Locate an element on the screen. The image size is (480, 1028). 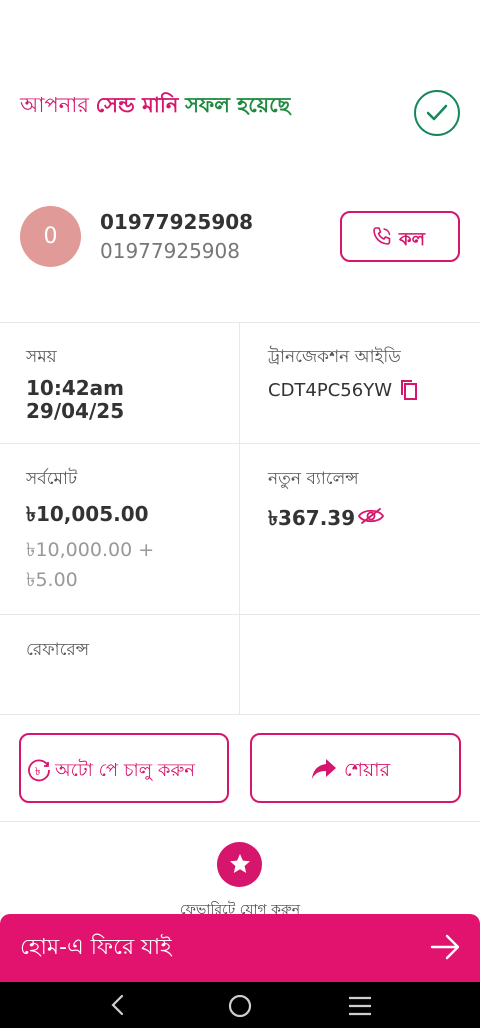
title-status: সফল হয়েছে is located at coordinates (238, 105).